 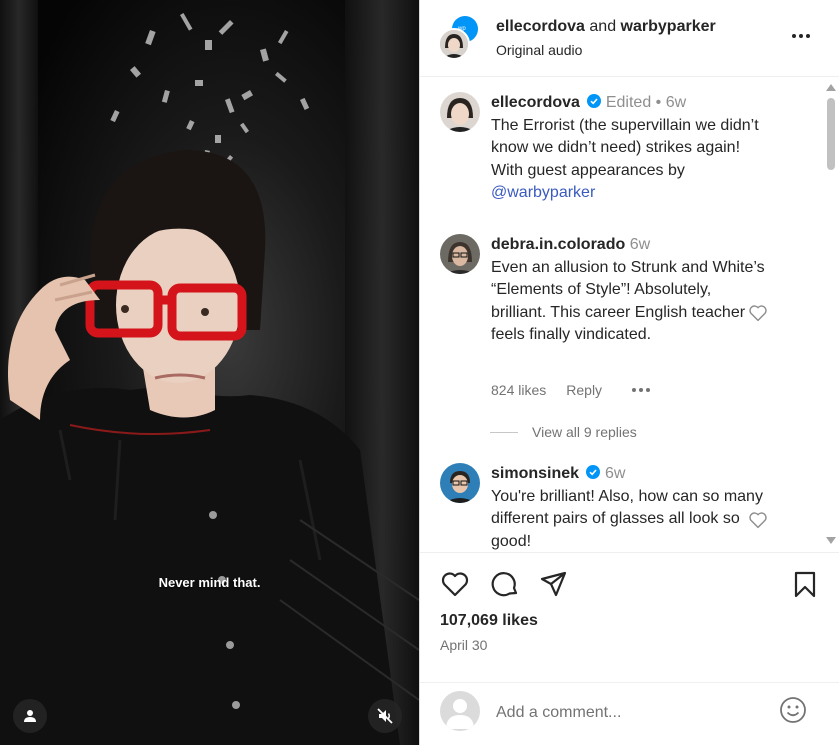 What do you see at coordinates (831, 134) in the screenshot?
I see `scrollbar-thumb` at bounding box center [831, 134].